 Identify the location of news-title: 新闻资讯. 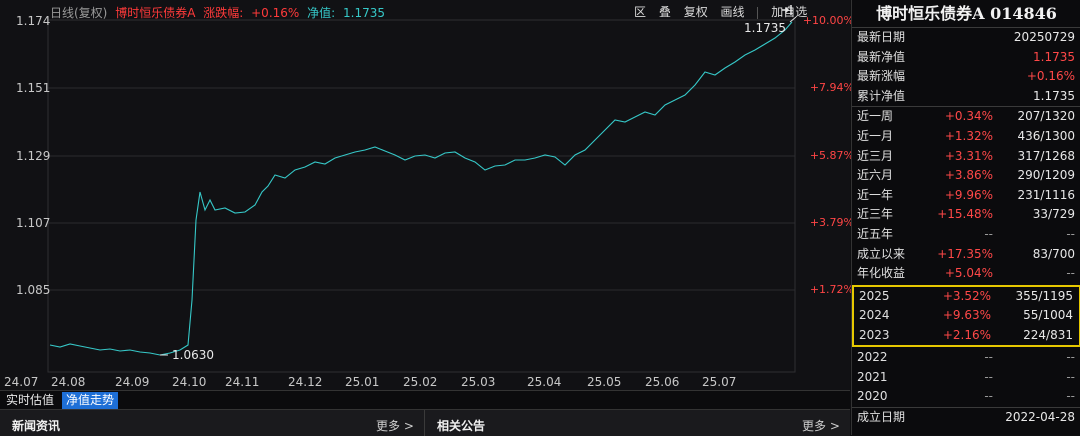
(36, 426).